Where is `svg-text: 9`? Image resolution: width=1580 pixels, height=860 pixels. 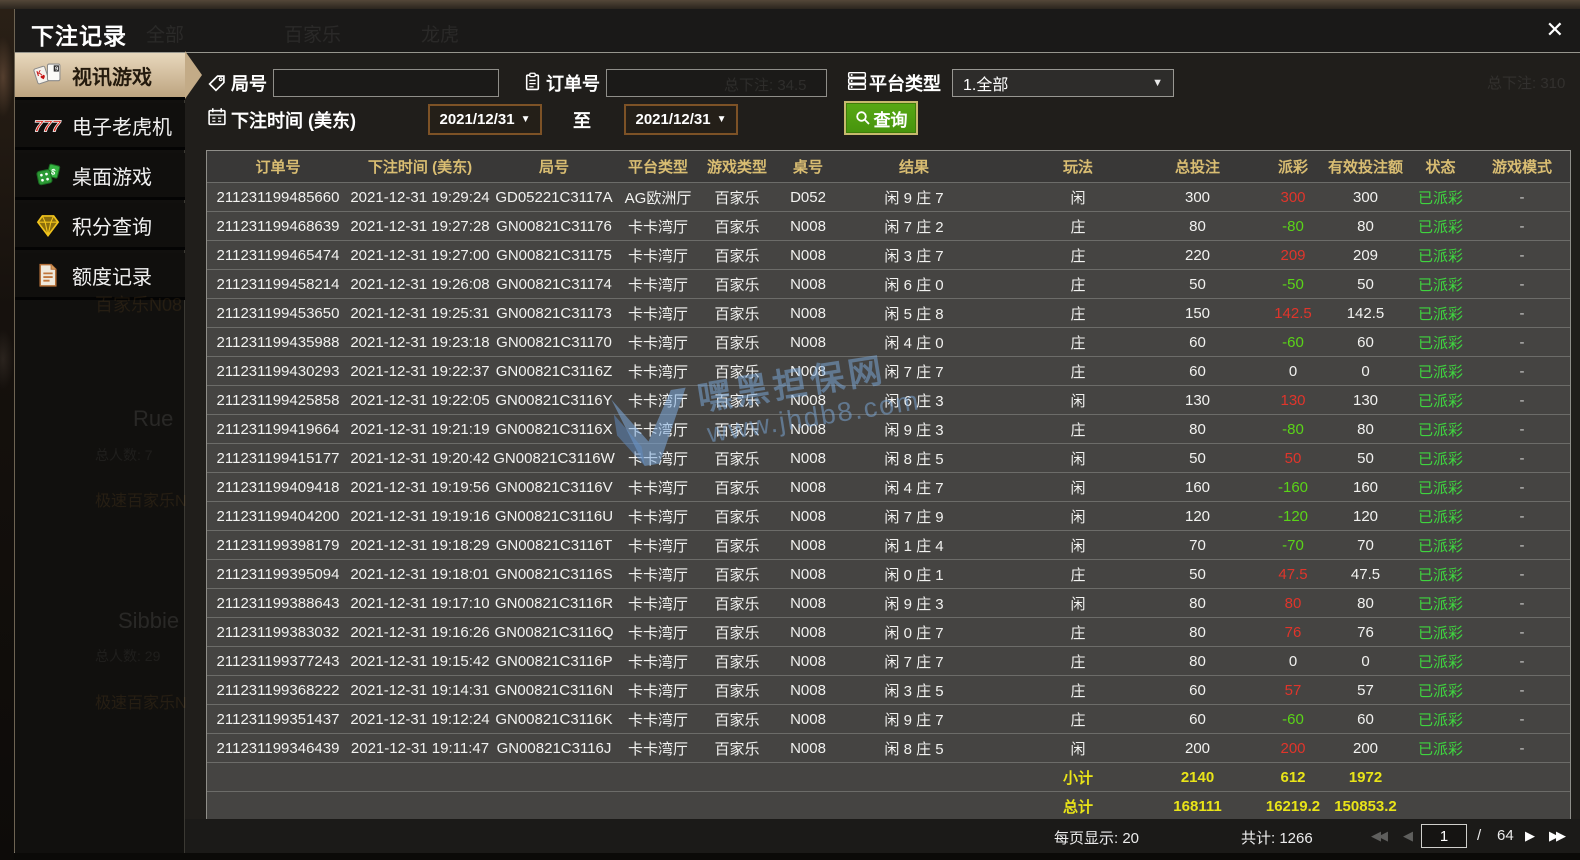 svg-text: 9 is located at coordinates (56, 69).